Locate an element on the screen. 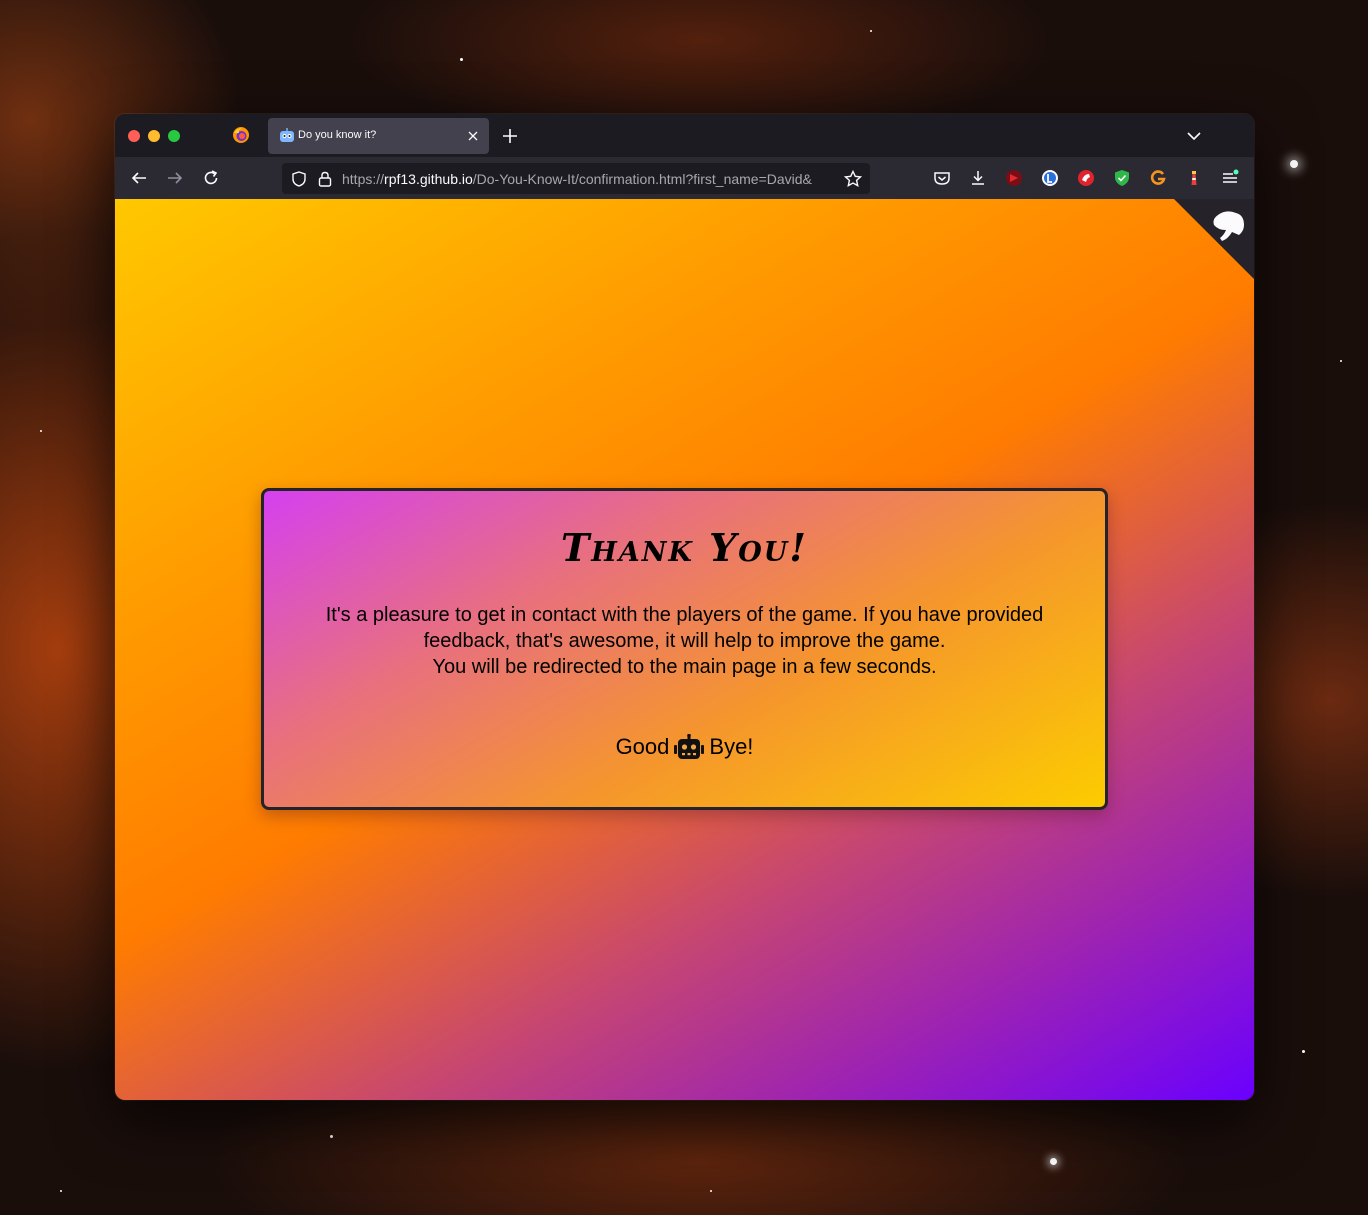  url-scheme: https:// is located at coordinates (363, 179).